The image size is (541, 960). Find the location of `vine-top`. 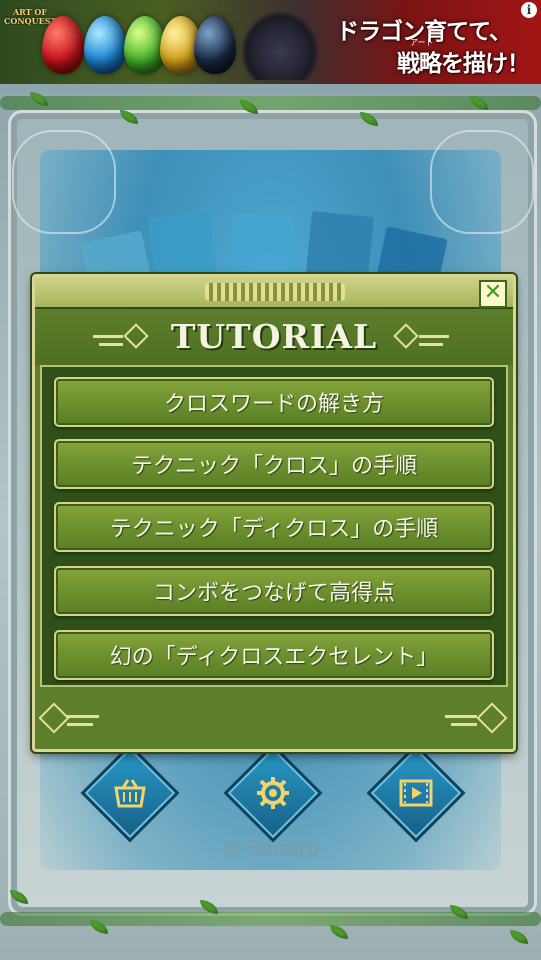

vine-top is located at coordinates (270, 103).